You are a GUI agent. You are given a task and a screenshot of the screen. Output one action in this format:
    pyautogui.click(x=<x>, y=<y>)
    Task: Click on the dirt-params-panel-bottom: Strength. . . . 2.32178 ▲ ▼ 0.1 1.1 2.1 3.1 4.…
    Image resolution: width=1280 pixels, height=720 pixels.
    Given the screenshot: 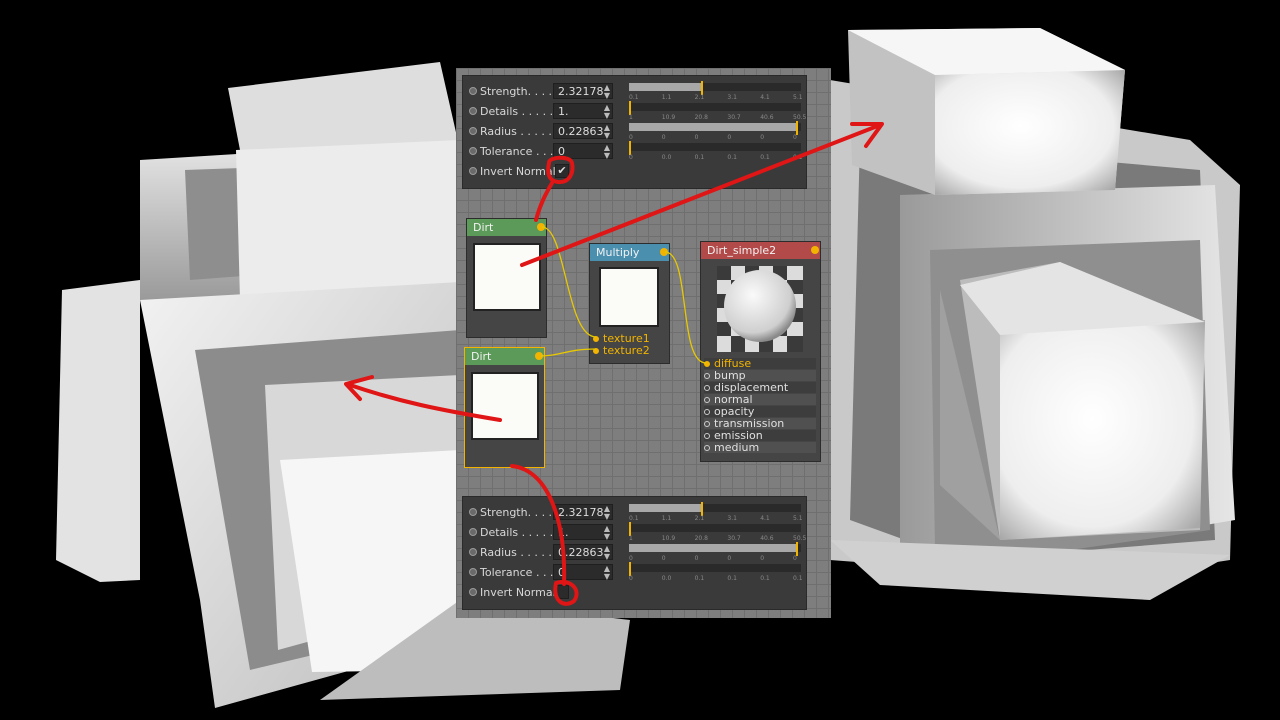 What is the action you would take?
    pyautogui.click(x=634, y=553)
    